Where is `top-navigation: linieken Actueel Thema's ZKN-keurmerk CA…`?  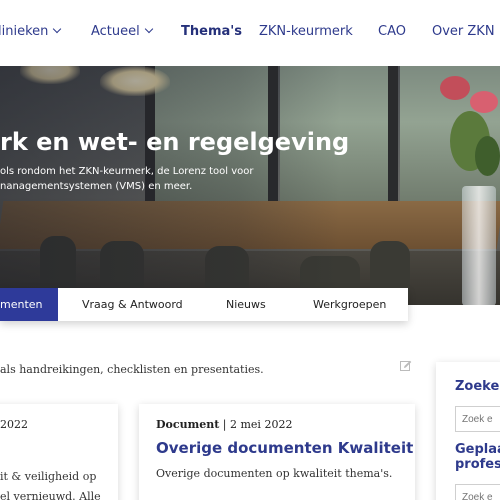 top-navigation: linieken Actueel Thema's ZKN-keurmerk CA… is located at coordinates (250, 33).